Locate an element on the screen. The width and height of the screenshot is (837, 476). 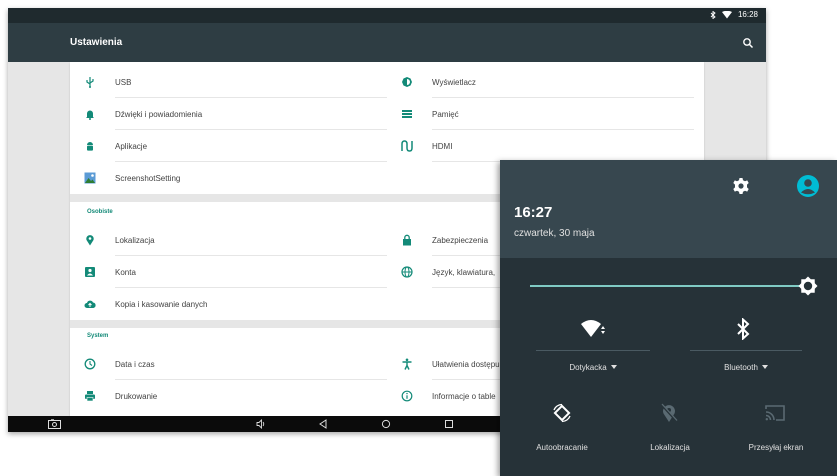
android-icon is located at coordinates (90, 146).